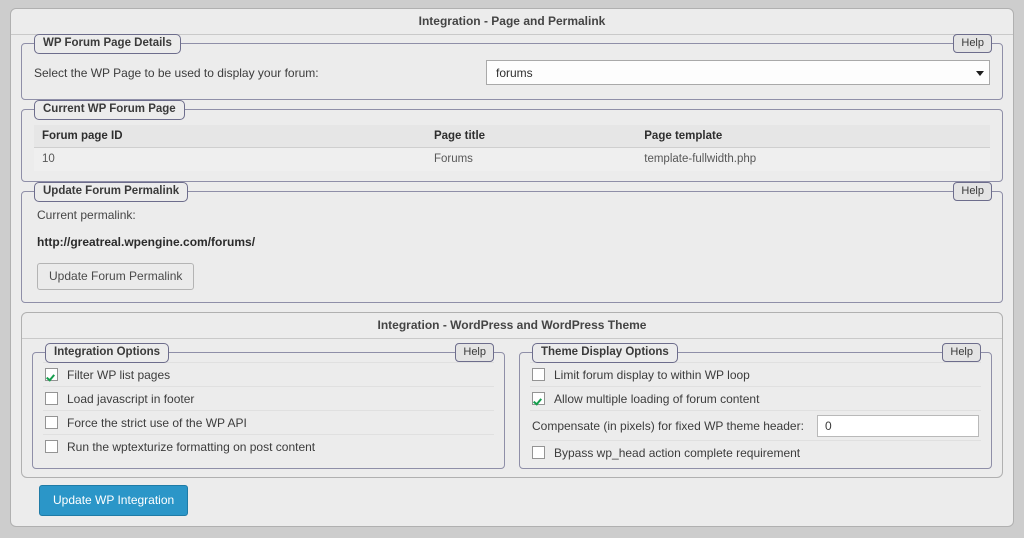  I want to click on option-load-javascript-in-footer: Load javascript in footer, so click(268, 398).